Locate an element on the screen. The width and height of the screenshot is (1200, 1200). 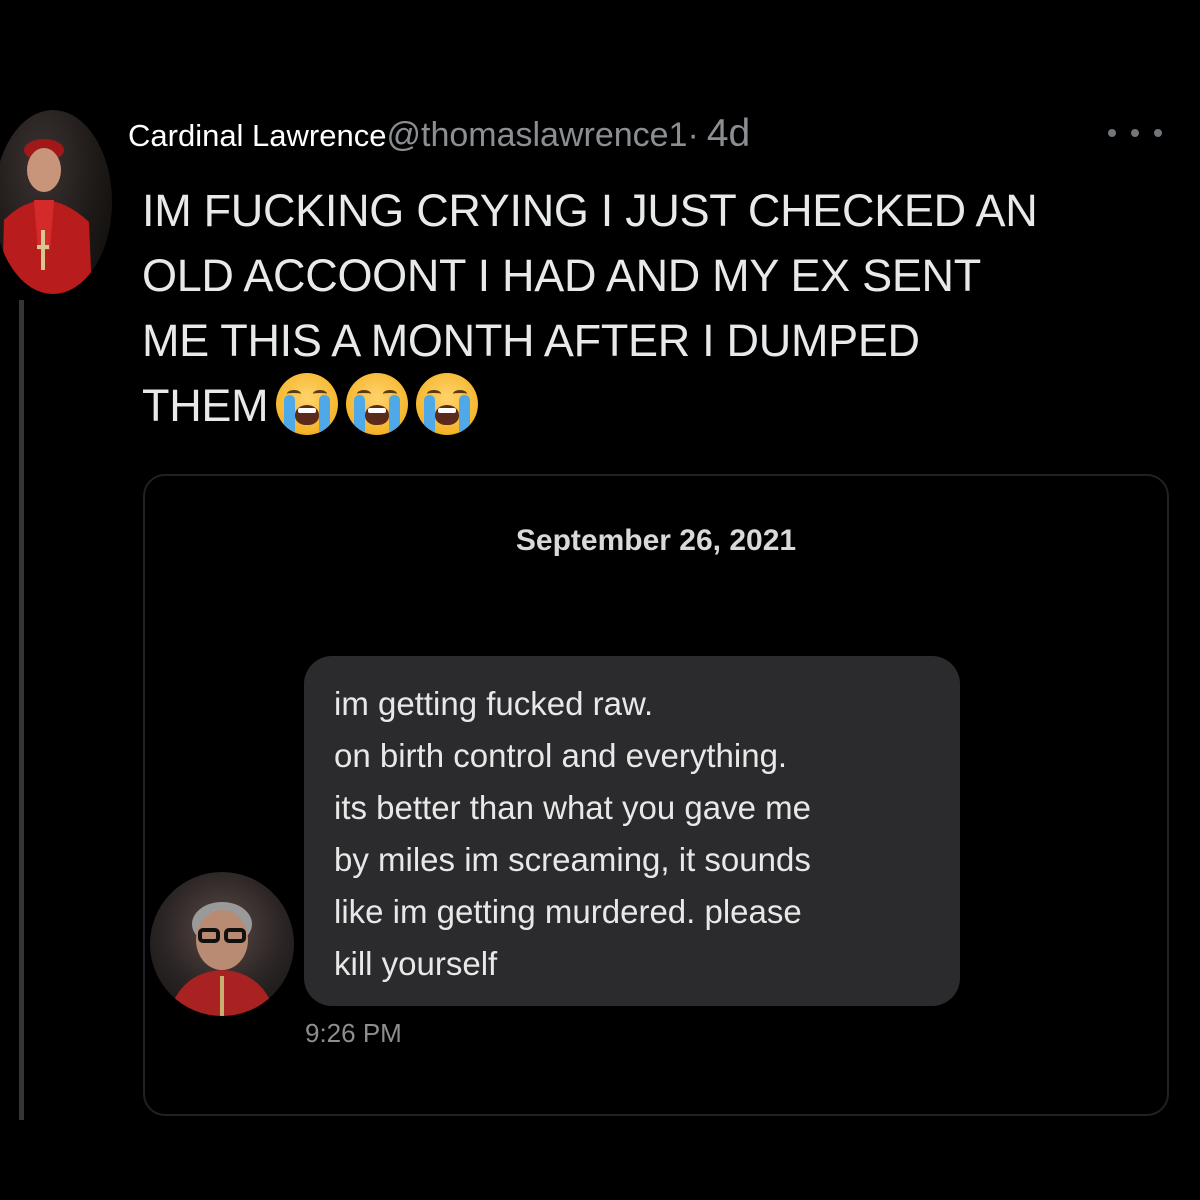
more-options-icon is located at coordinates (1135, 133).